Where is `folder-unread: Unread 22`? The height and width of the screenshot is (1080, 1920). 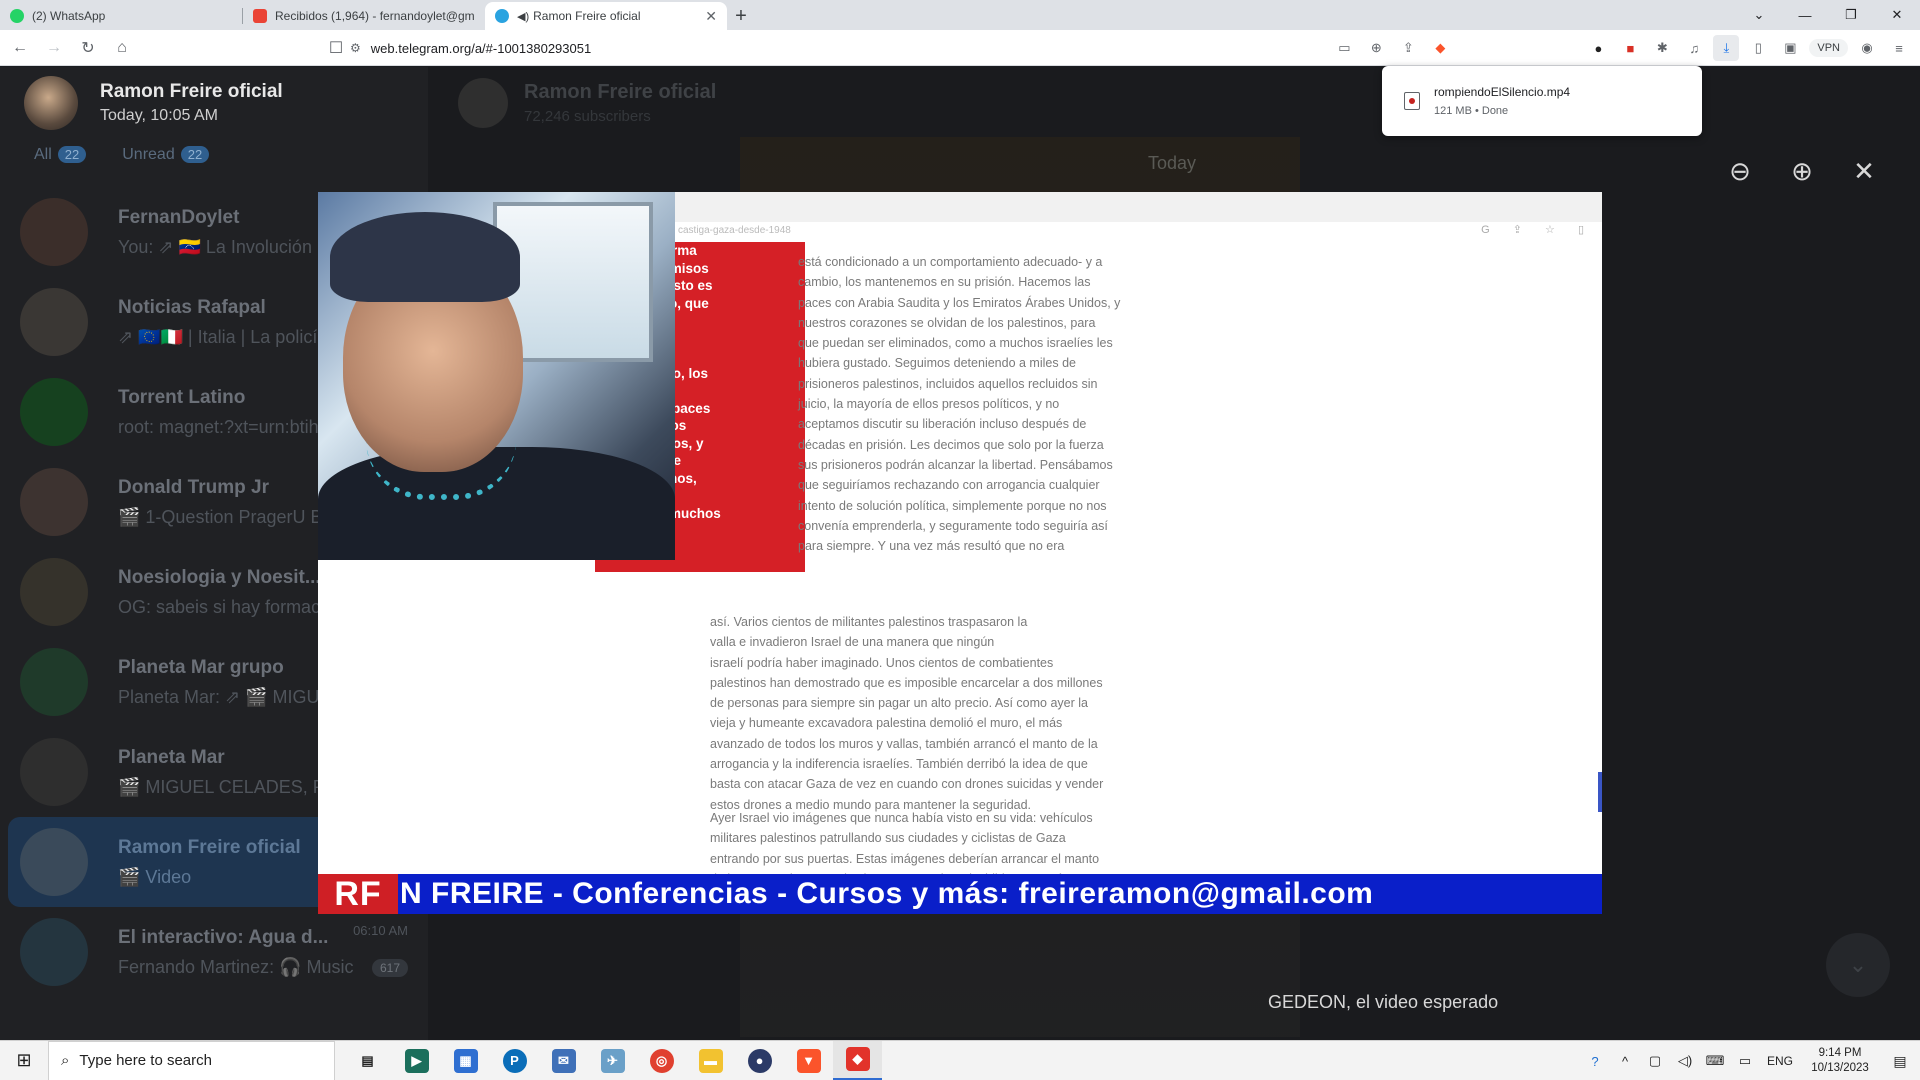 folder-unread: Unread 22 is located at coordinates (166, 155).